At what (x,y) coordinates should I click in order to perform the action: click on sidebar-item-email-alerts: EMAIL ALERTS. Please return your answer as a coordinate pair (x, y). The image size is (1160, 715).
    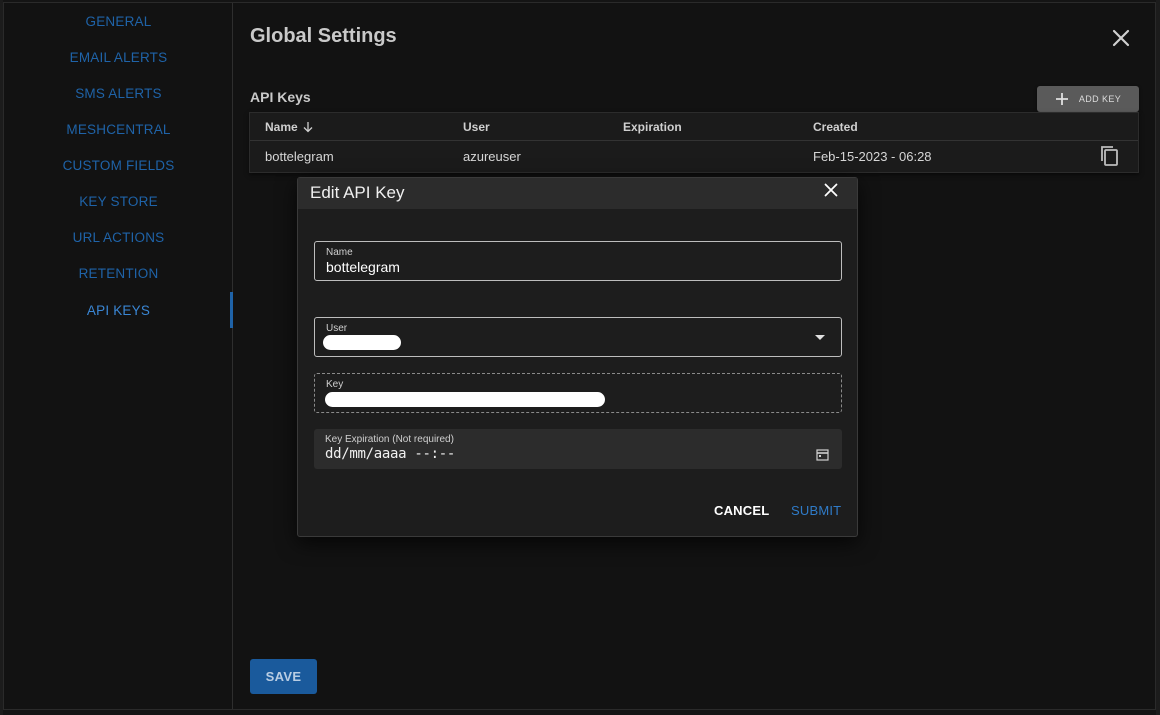
    Looking at the image, I should click on (118, 57).